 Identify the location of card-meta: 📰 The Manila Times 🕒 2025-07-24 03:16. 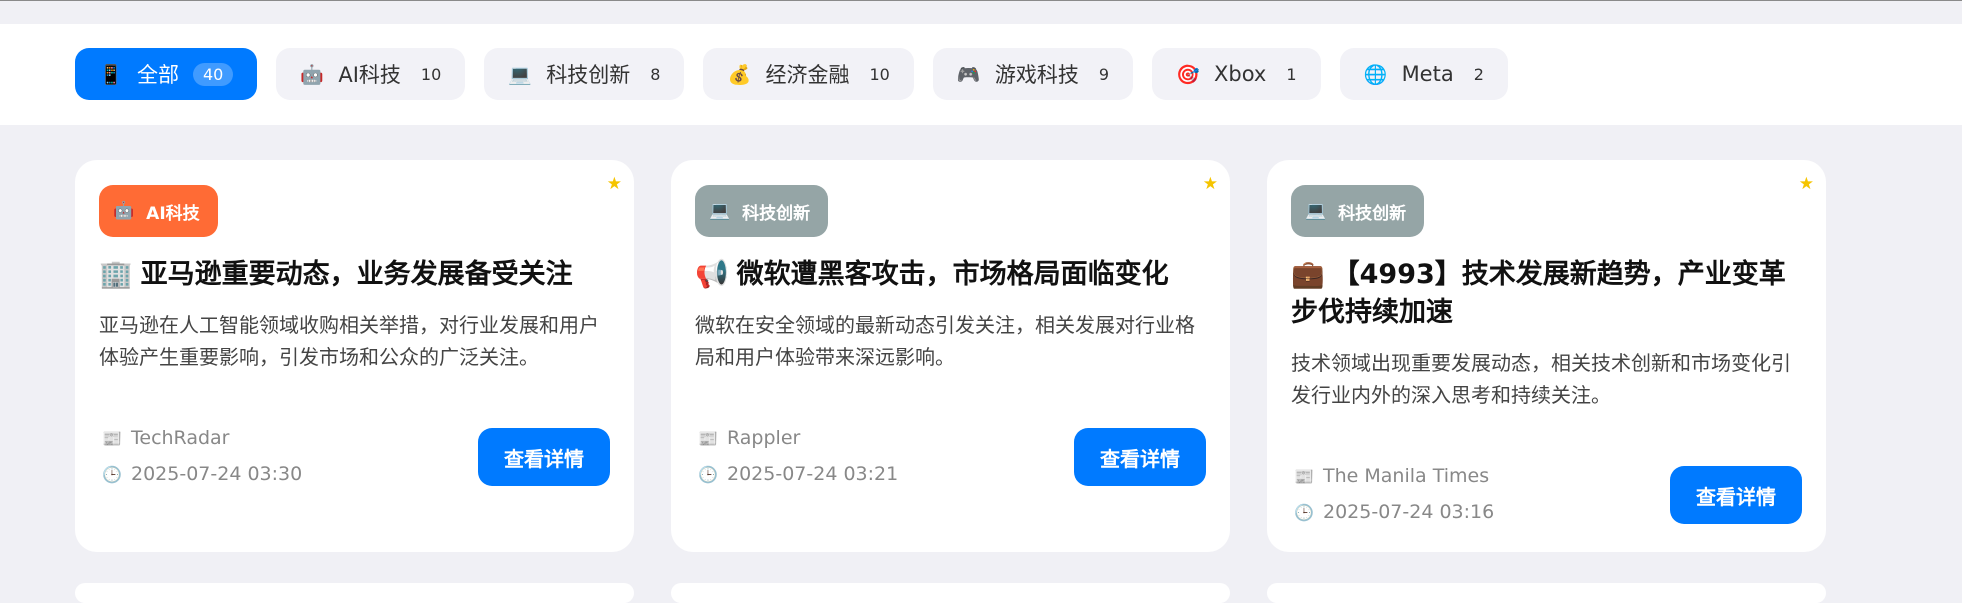
(1393, 494).